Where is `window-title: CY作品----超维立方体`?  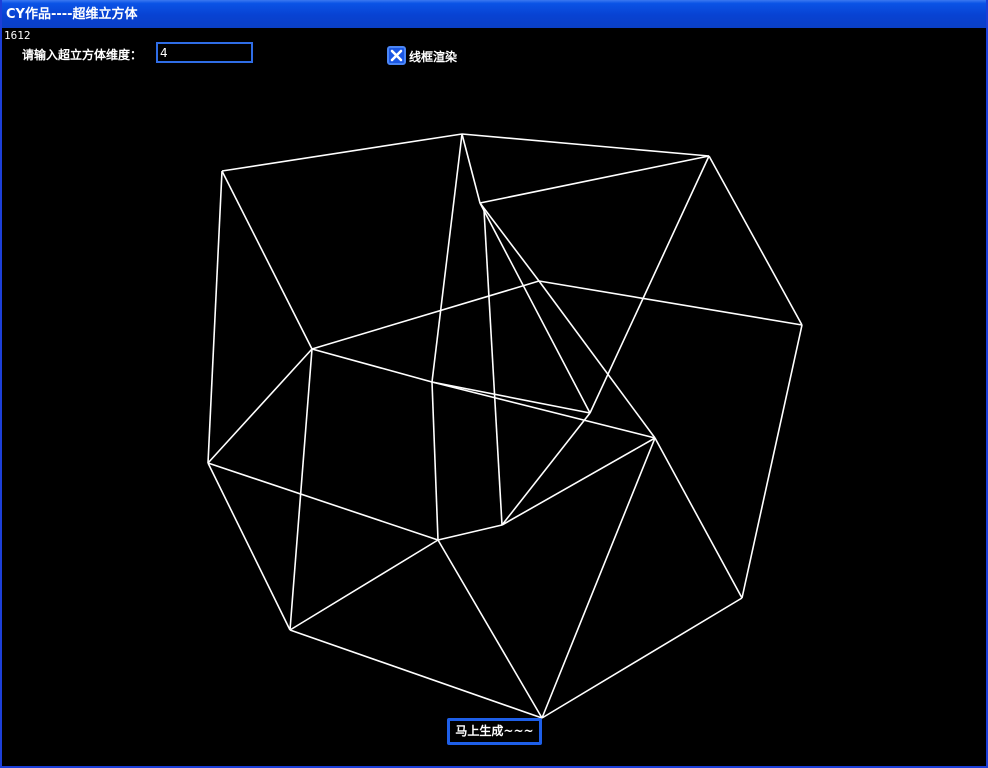
window-title: CY作品----超维立方体 is located at coordinates (72, 14).